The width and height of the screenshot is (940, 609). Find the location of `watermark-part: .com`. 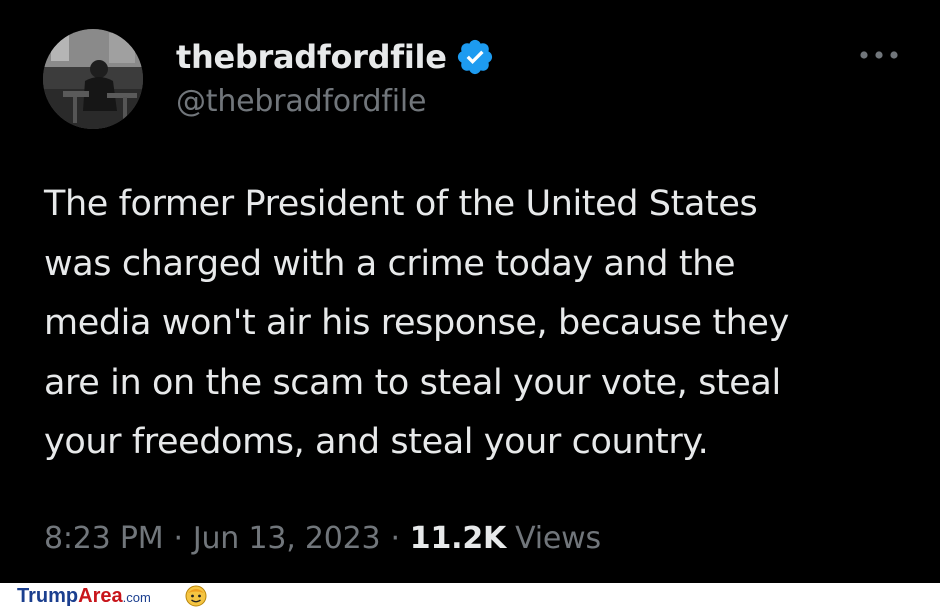

watermark-part: .com is located at coordinates (136, 597).